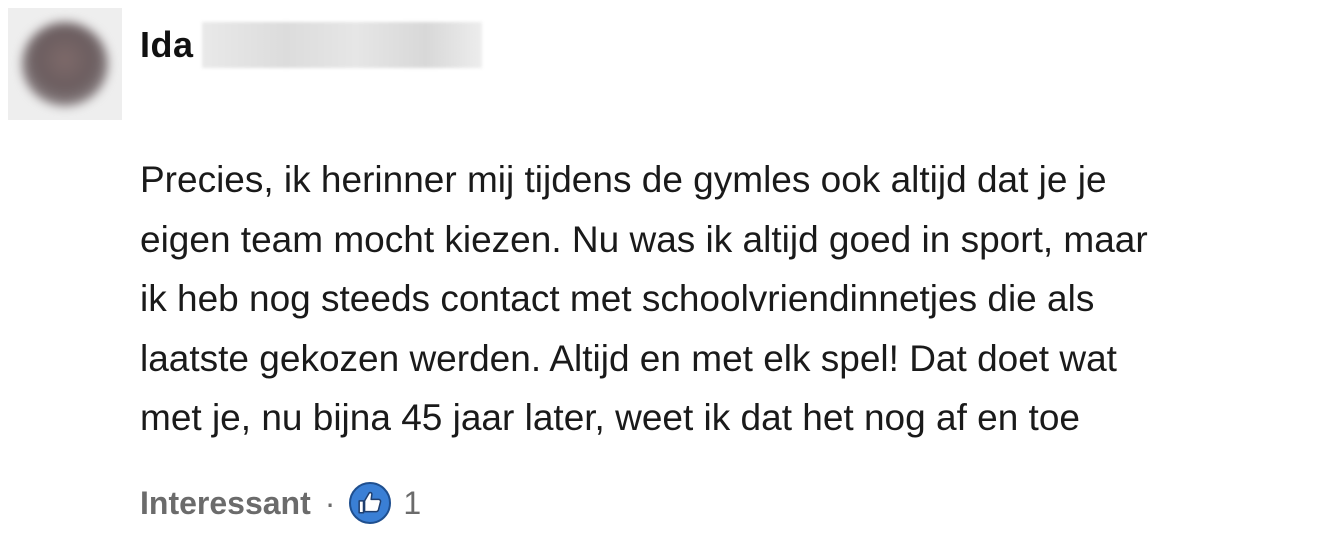  I want to click on redacted-last-name, so click(341, 45).